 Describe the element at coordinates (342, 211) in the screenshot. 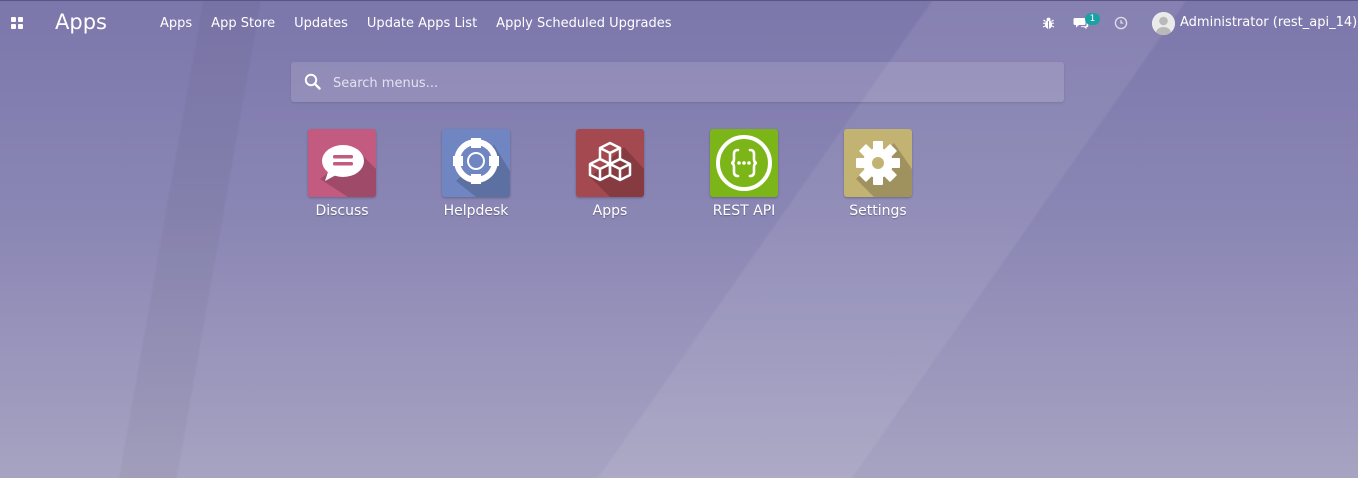

I see `app-label-discuss: Discuss` at that location.